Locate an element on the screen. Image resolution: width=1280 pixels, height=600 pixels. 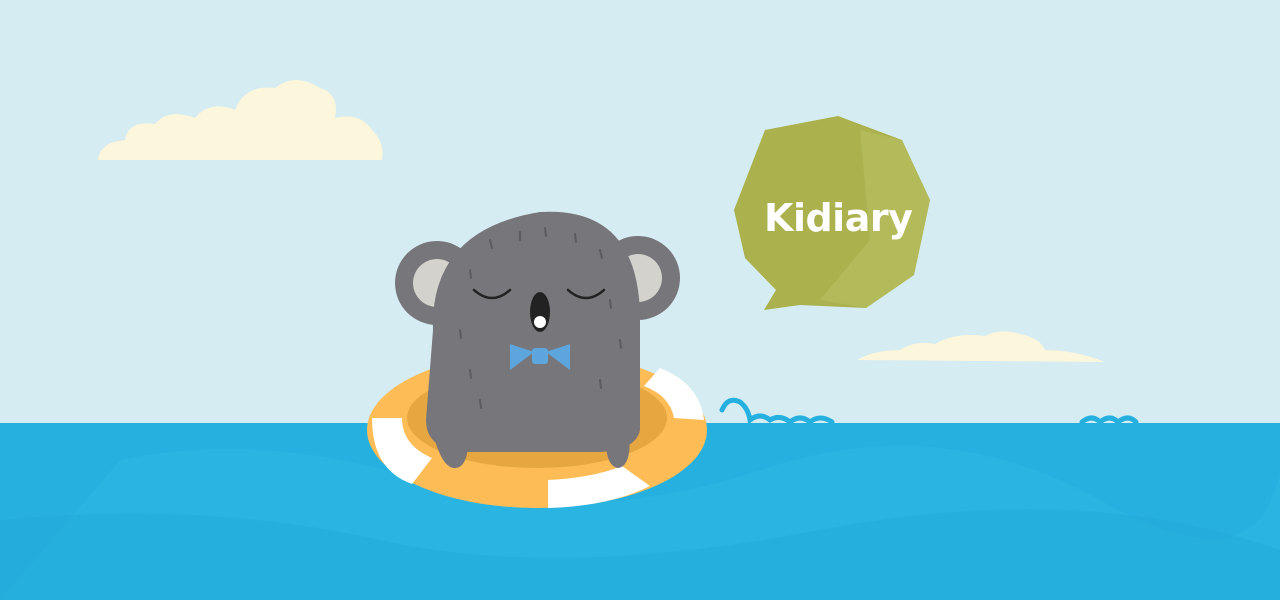
koala-icon is located at coordinates (537, 340).